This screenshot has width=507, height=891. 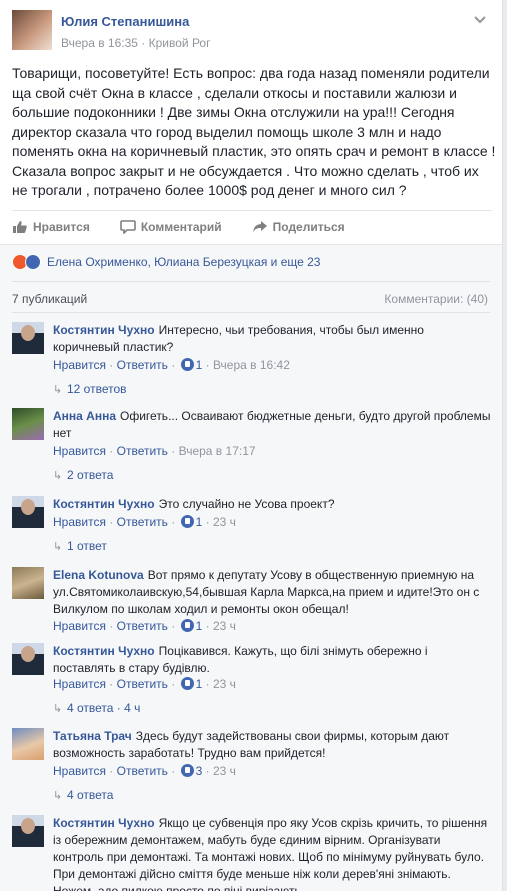 I want to click on share-button: Поделиться, so click(x=298, y=227).